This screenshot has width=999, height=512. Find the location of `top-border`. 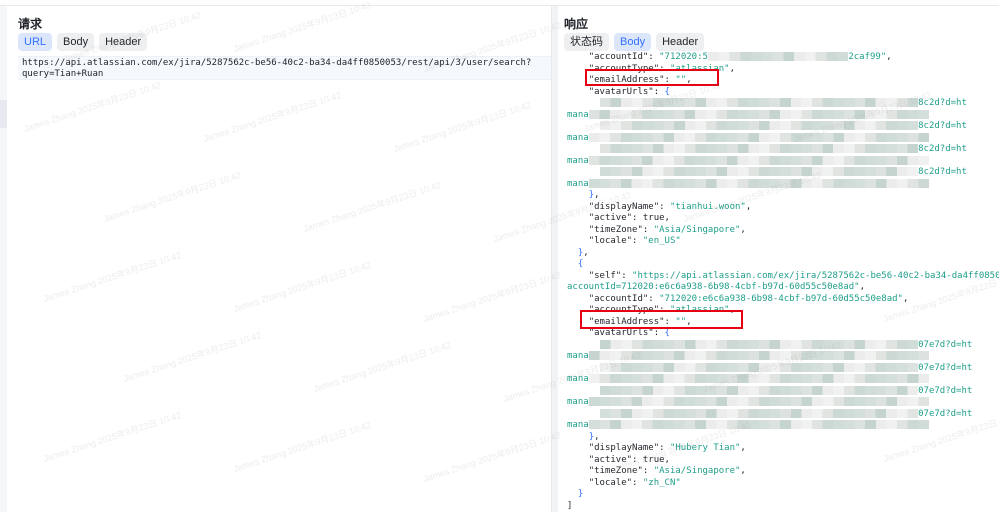

top-border is located at coordinates (499, 5).